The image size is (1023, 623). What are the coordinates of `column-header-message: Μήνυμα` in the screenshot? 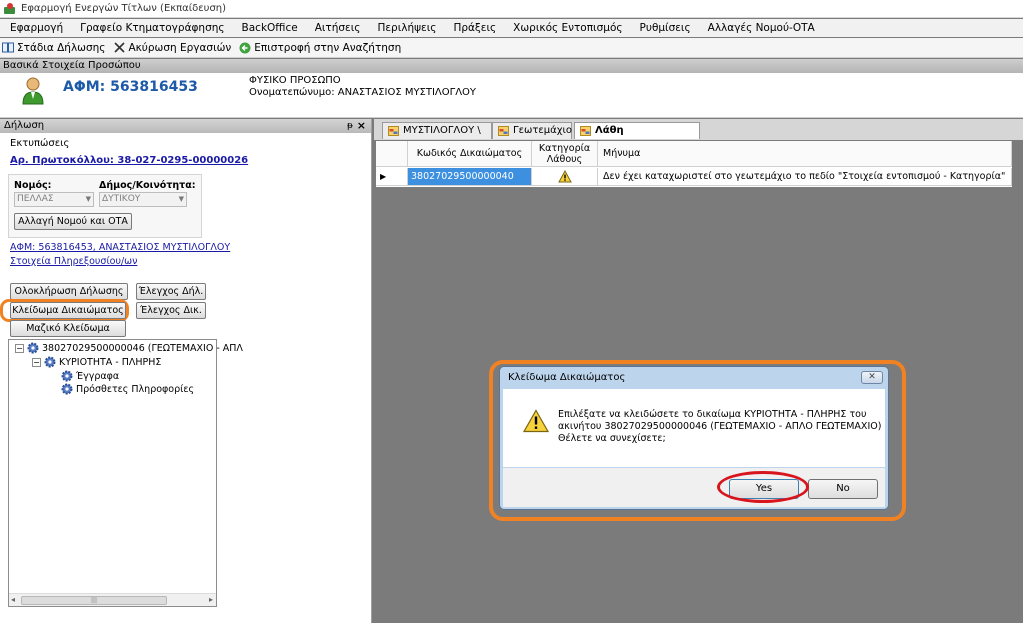 It's located at (805, 154).